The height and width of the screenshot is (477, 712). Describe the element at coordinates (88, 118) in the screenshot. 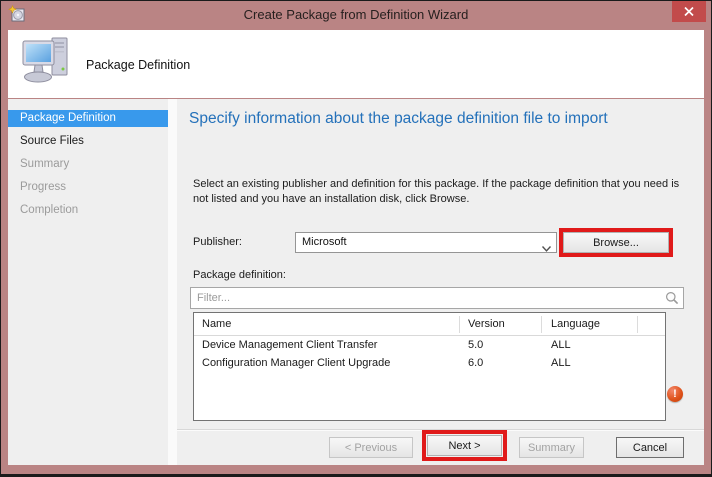

I see `sidebar-item-package-definition: Package Definition` at that location.